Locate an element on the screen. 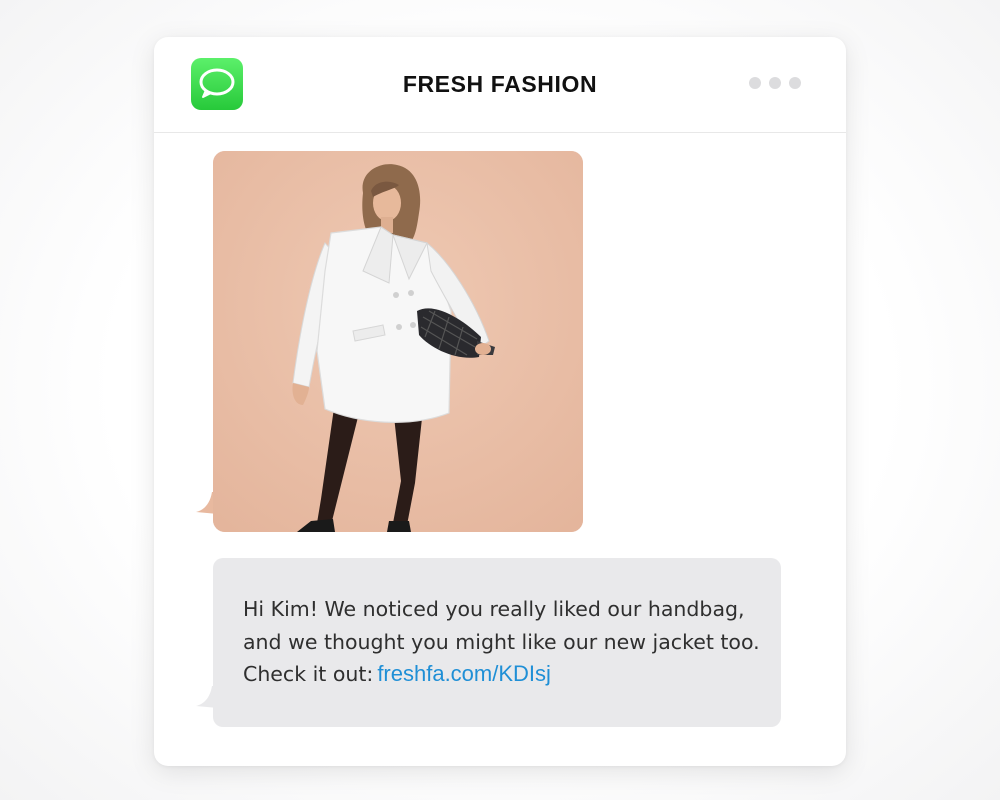  conversation-title: FRESH FASHION is located at coordinates (500, 84).